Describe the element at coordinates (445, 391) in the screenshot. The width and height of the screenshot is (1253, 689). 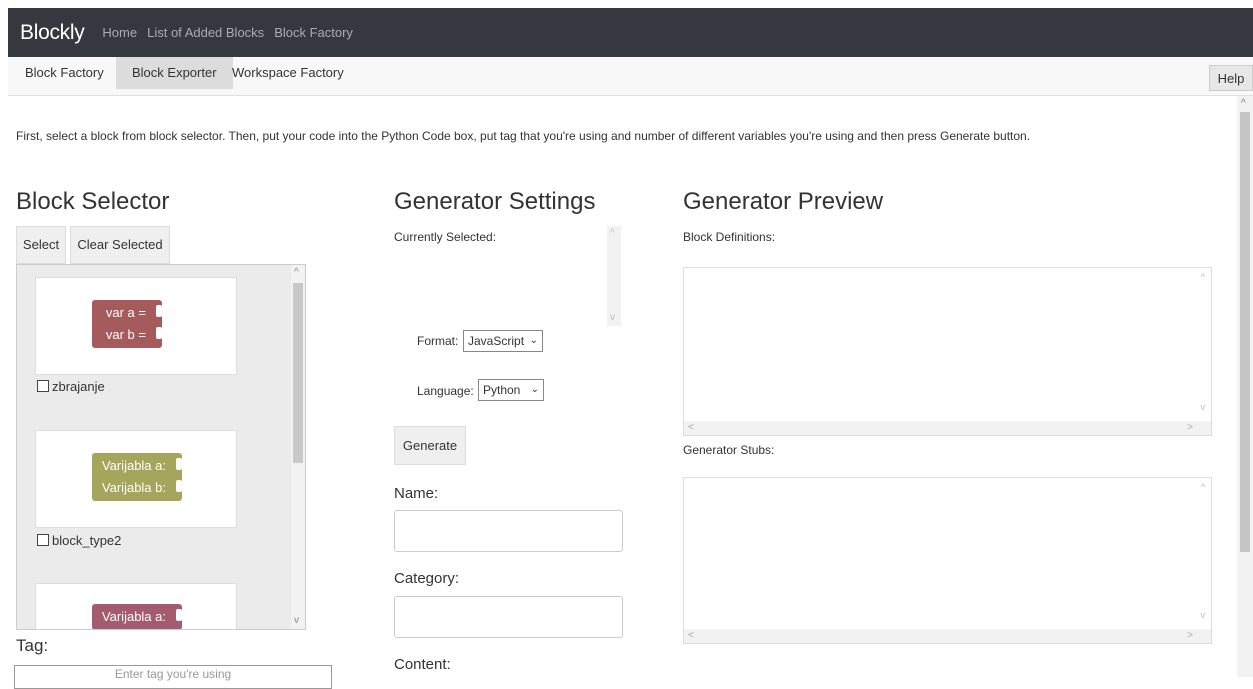
I see `language-label: Language:` at that location.